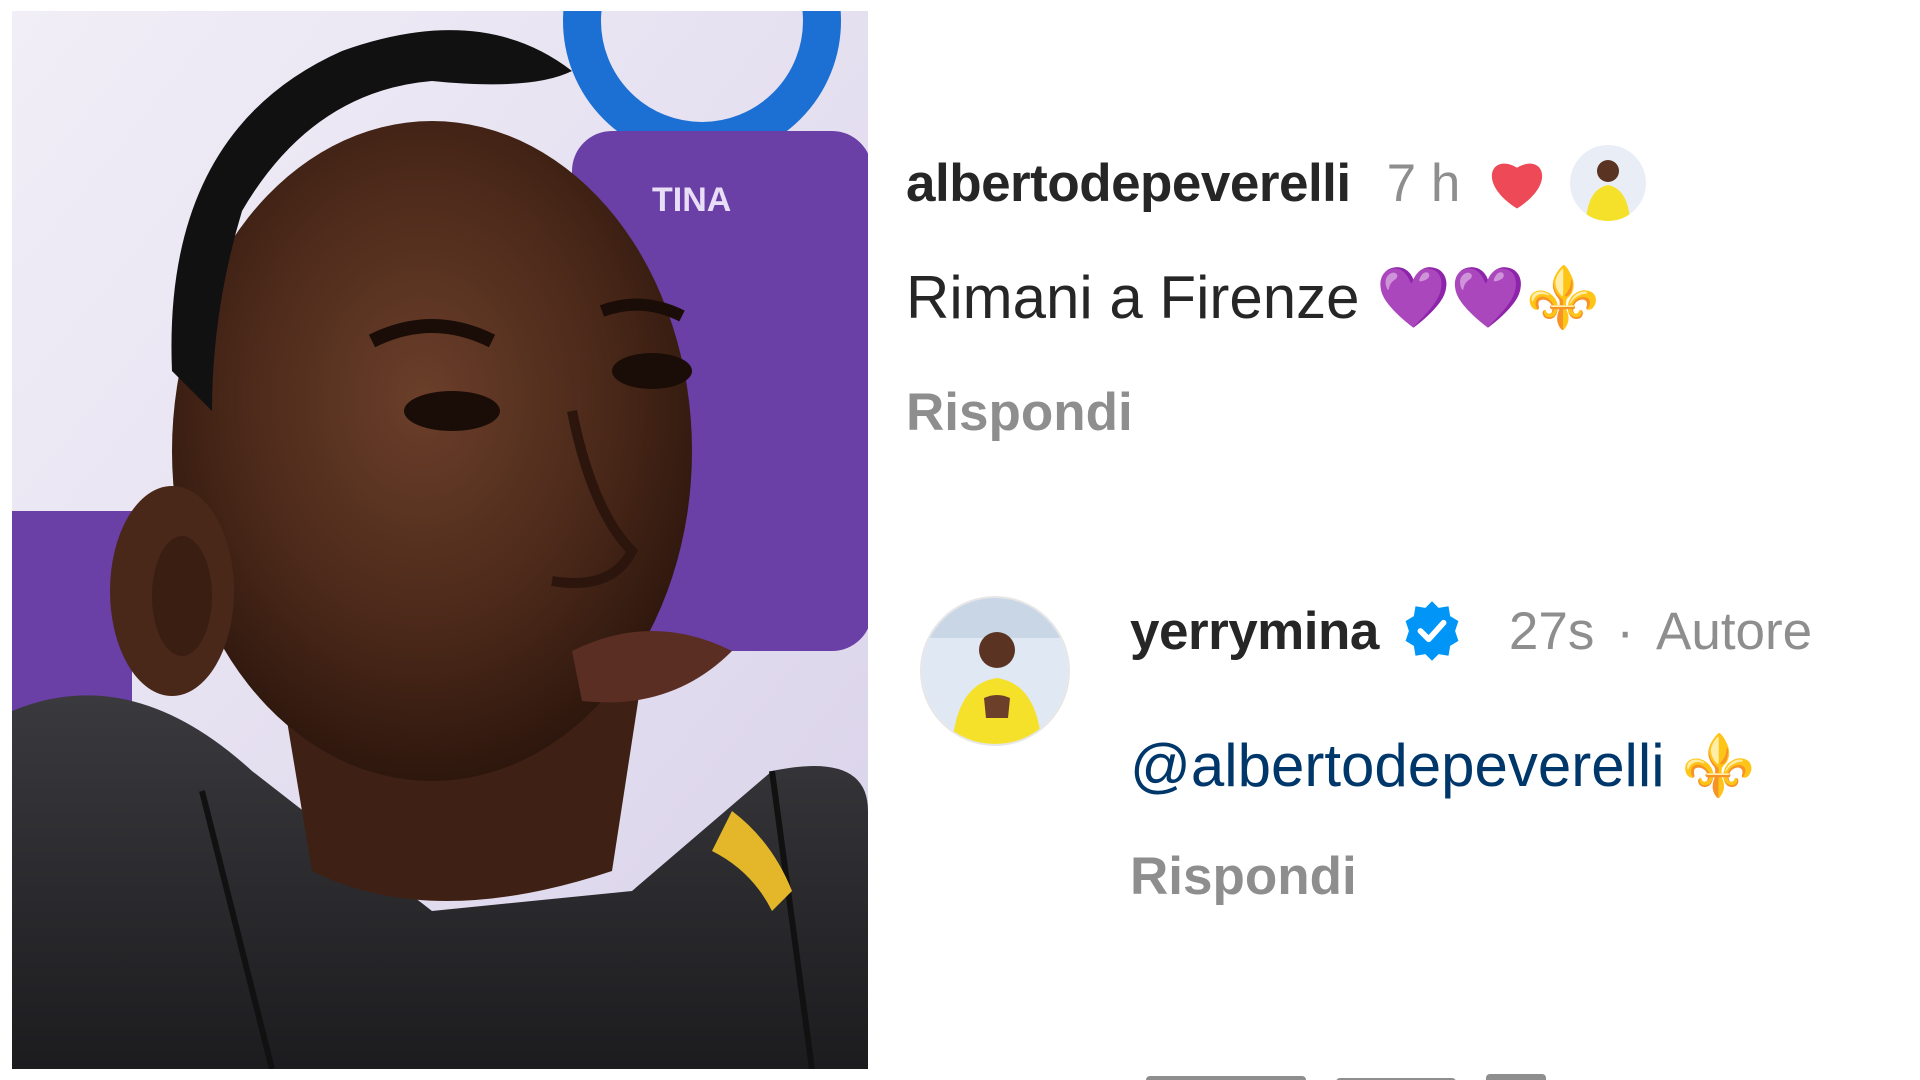 The image size is (1920, 1080). Describe the element at coordinates (995, 671) in the screenshot. I see `comment-2-avatar` at that location.